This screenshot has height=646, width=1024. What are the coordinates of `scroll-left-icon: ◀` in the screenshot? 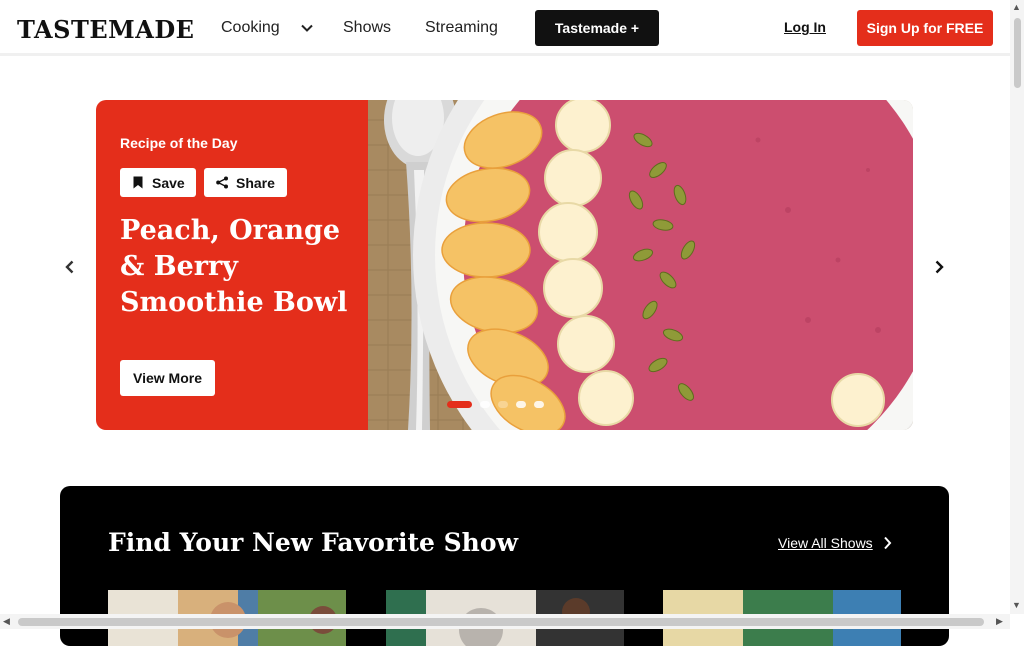 It's located at (6, 621).